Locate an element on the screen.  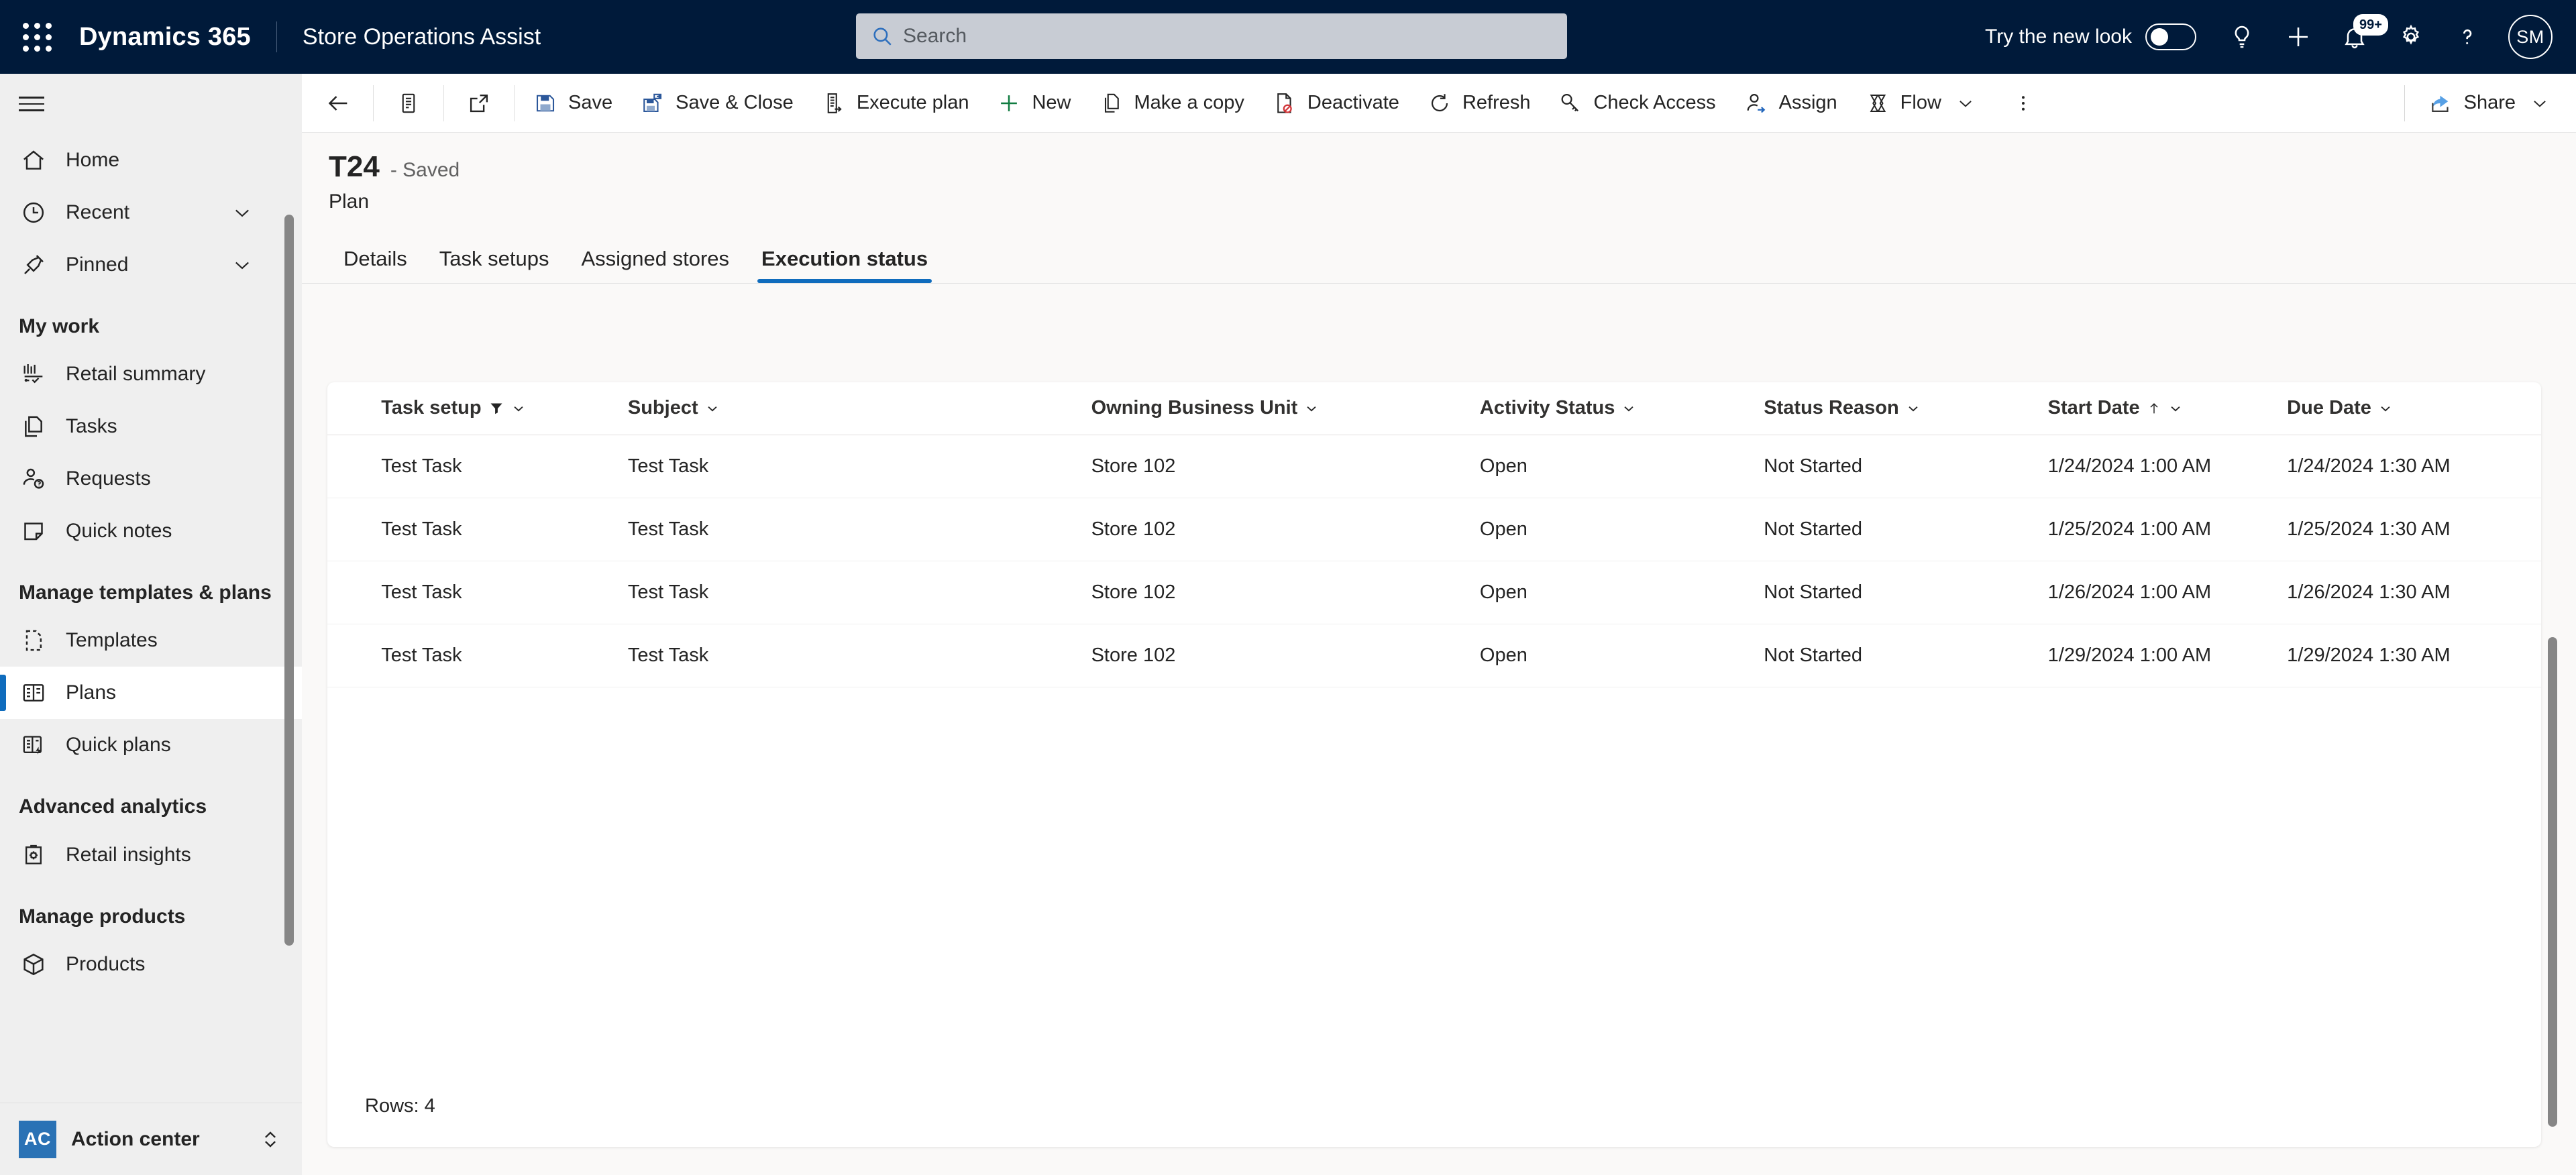
sidebar-item-tasks: Tasks is located at coordinates (151, 427).